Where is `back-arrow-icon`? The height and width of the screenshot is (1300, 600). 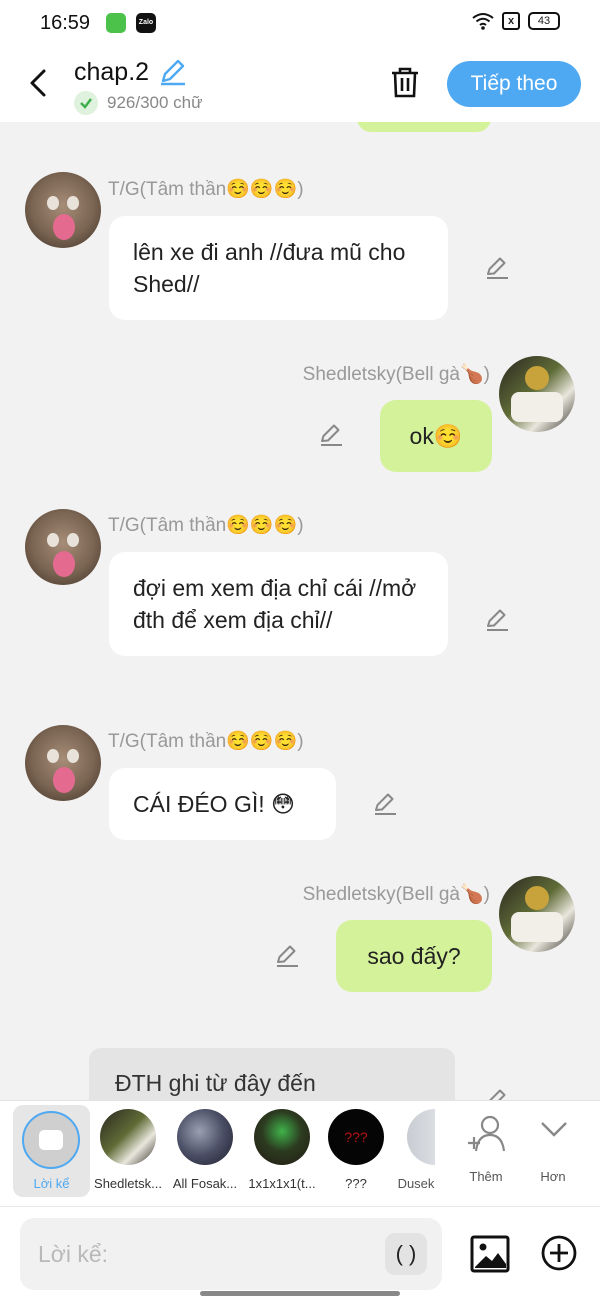 back-arrow-icon is located at coordinates (39, 83).